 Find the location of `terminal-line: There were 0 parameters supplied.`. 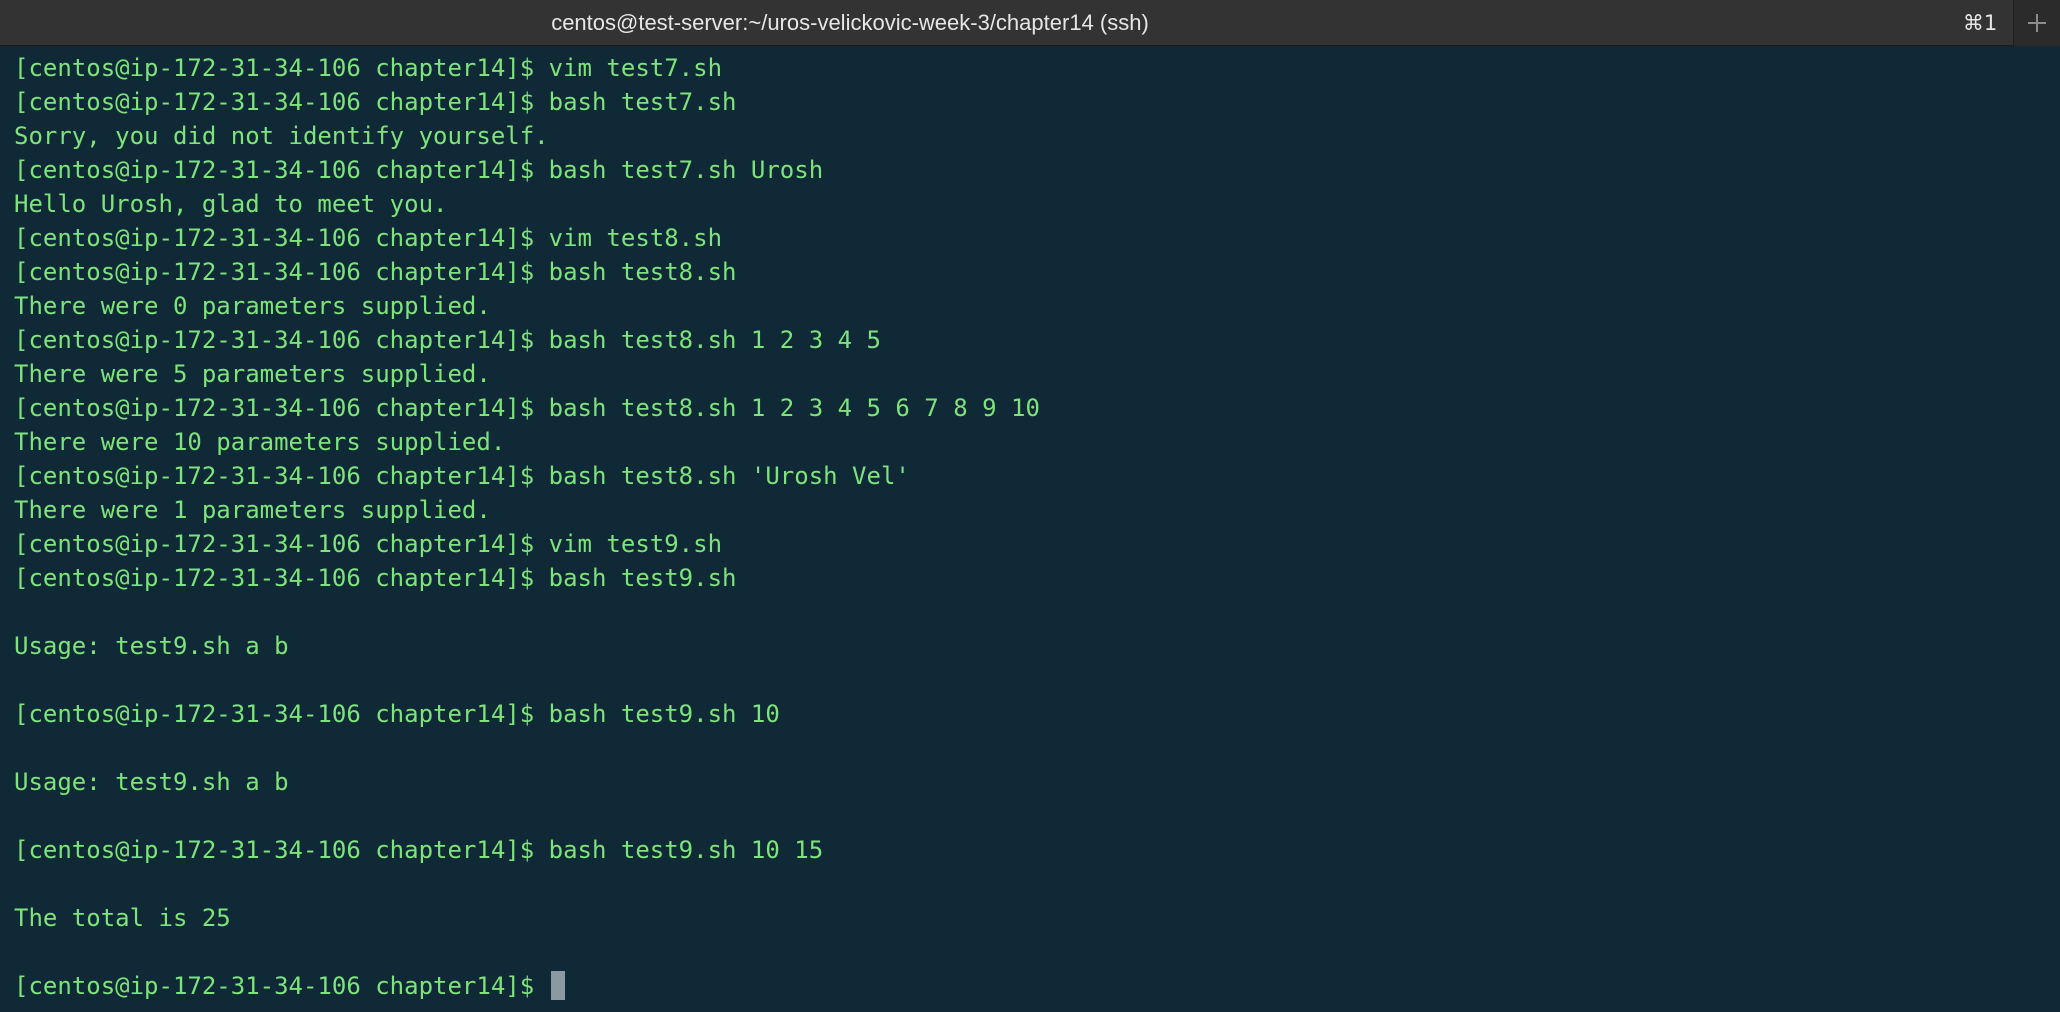

terminal-line: There were 0 parameters supplied. is located at coordinates (252, 306).